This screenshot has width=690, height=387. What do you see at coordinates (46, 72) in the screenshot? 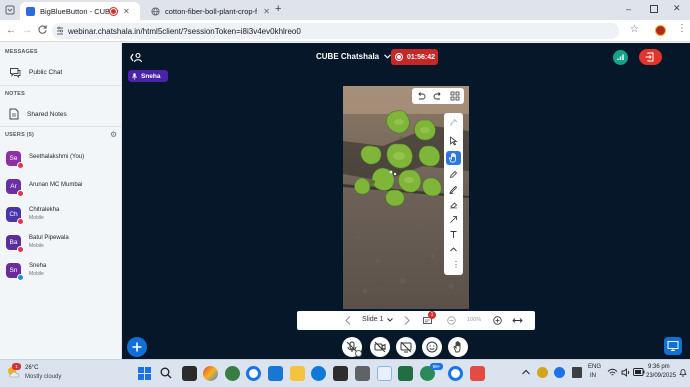
I see `public-chat-label: Public Chat` at bounding box center [46, 72].